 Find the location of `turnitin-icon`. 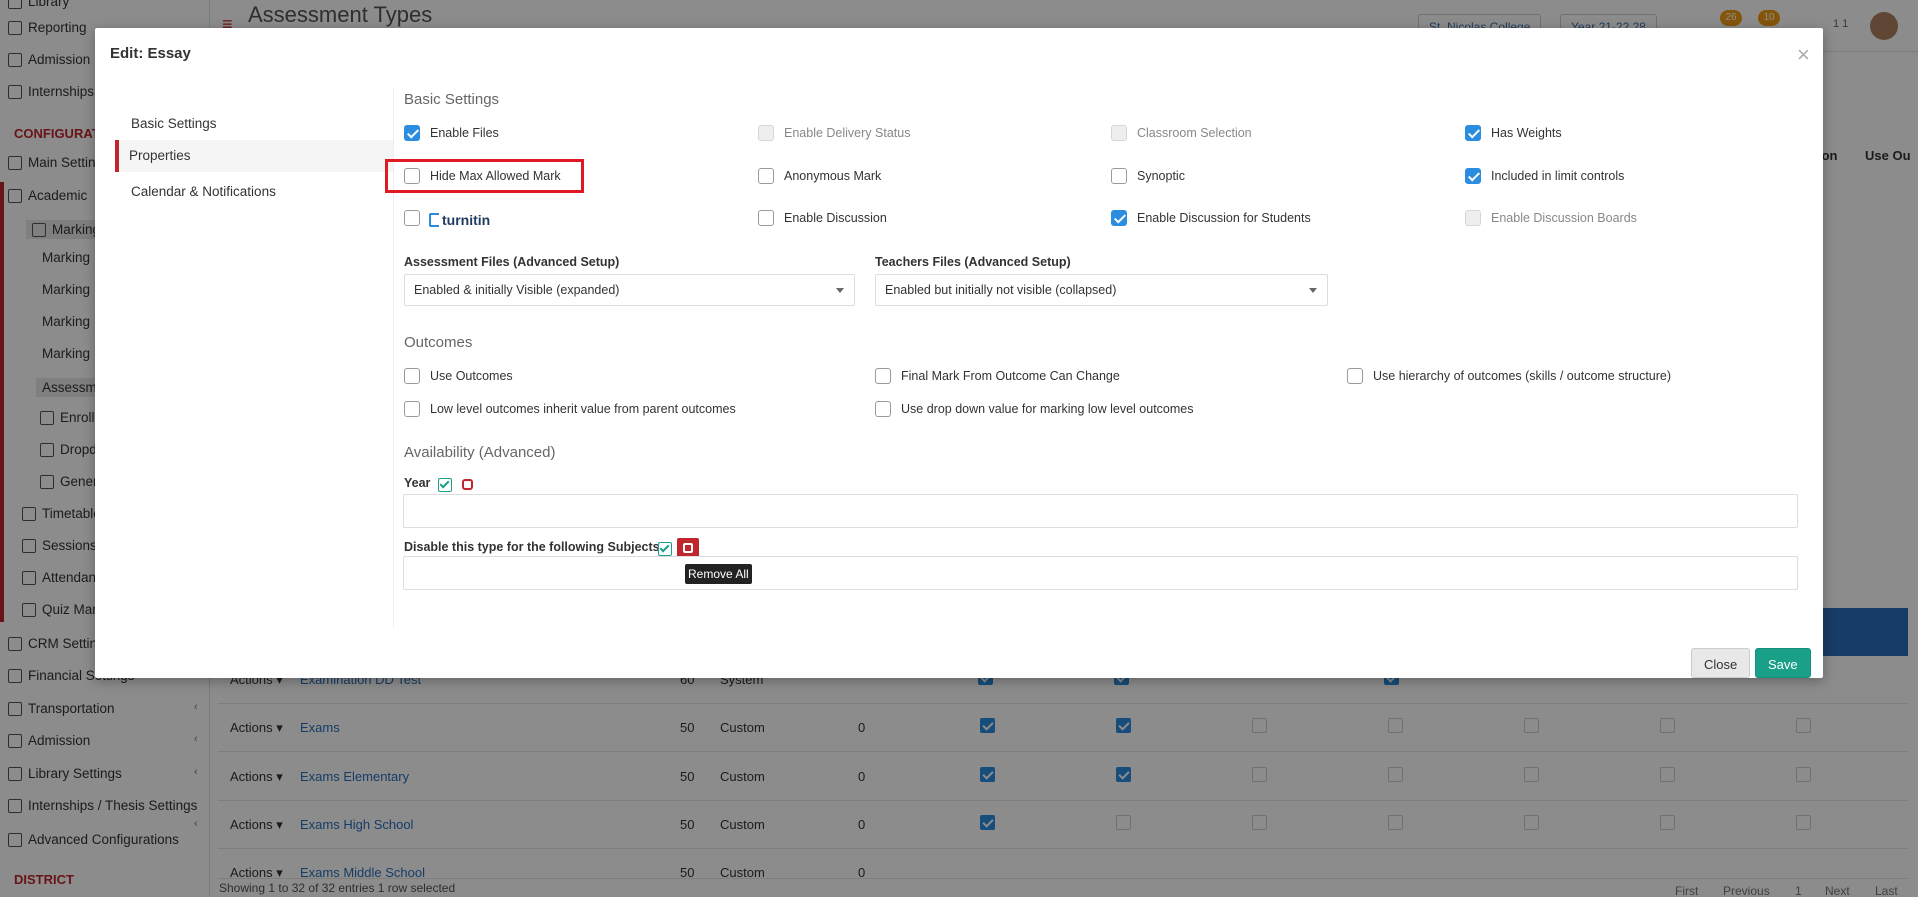

turnitin-icon is located at coordinates (434, 220).